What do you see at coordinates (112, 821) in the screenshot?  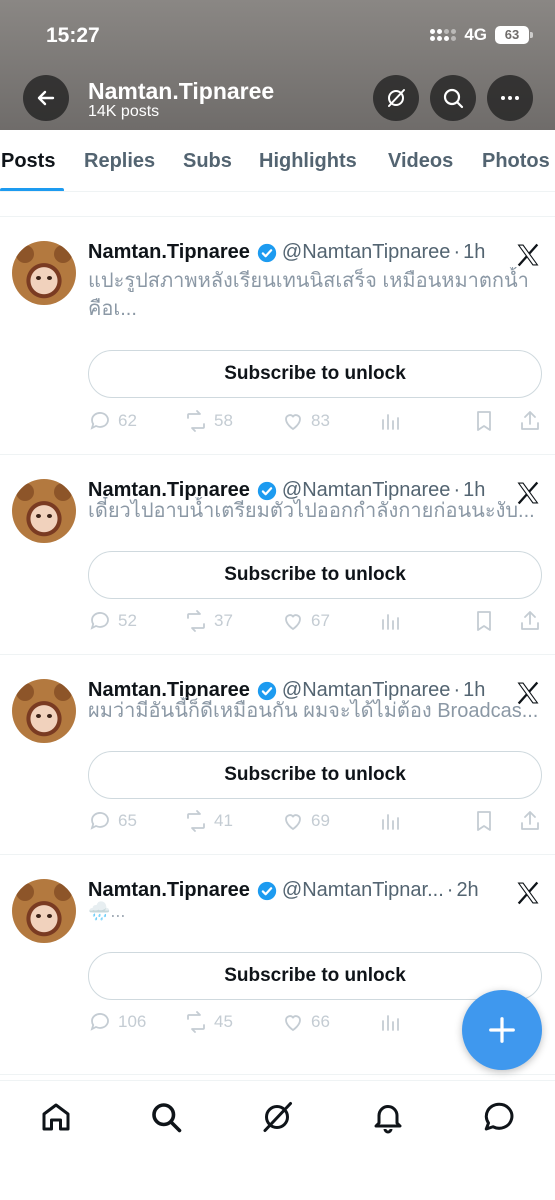 I see `reply-button: 65` at bounding box center [112, 821].